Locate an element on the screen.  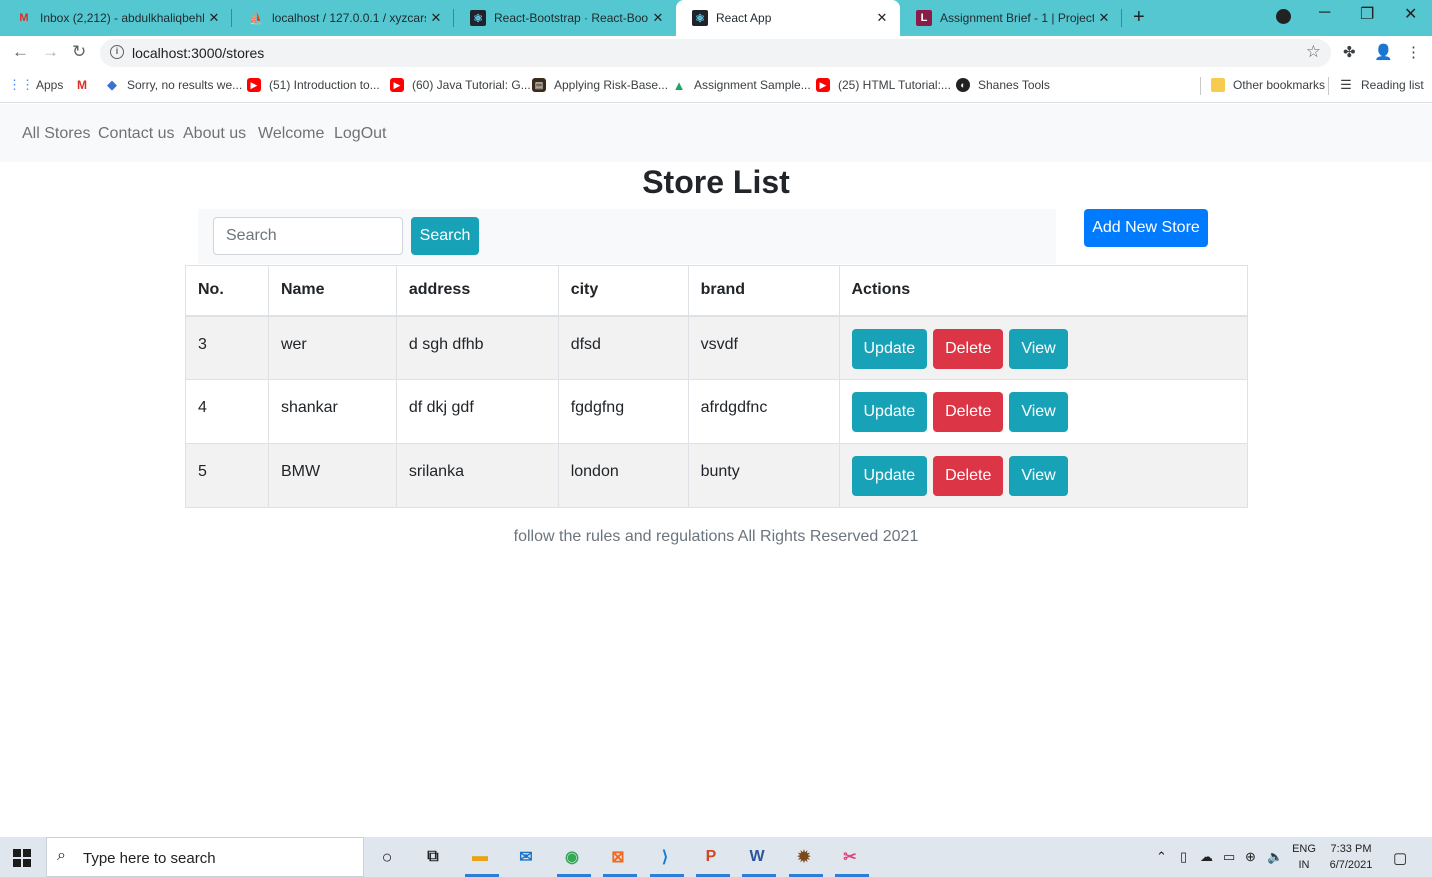
search-form: Search is located at coordinates (627, 236).